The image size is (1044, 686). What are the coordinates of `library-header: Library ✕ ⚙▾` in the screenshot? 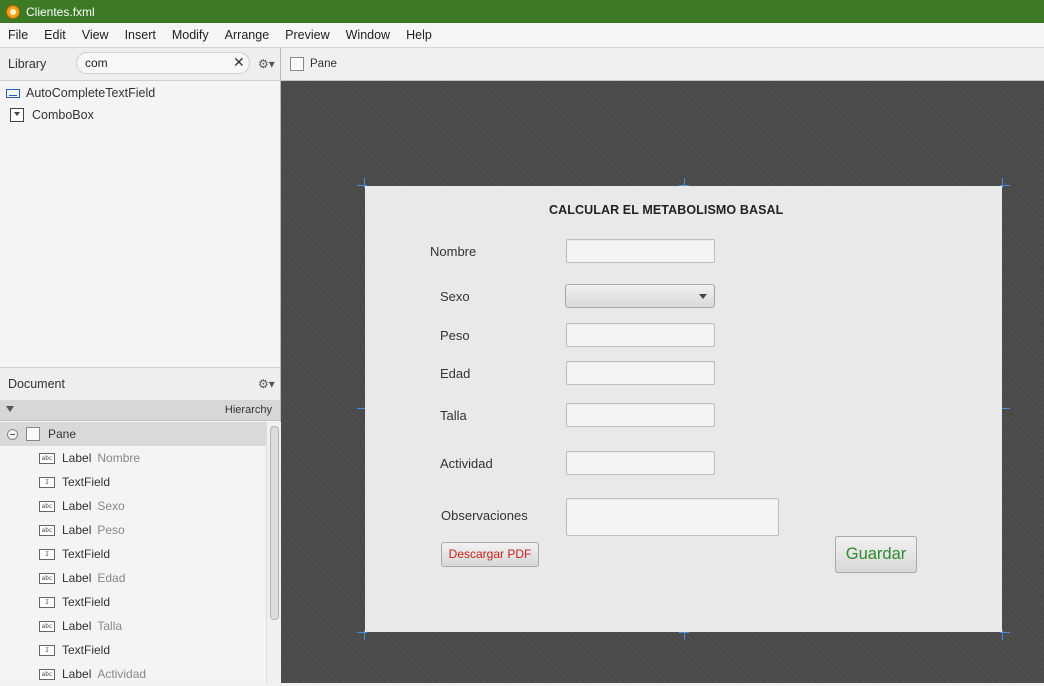 It's located at (140, 64).